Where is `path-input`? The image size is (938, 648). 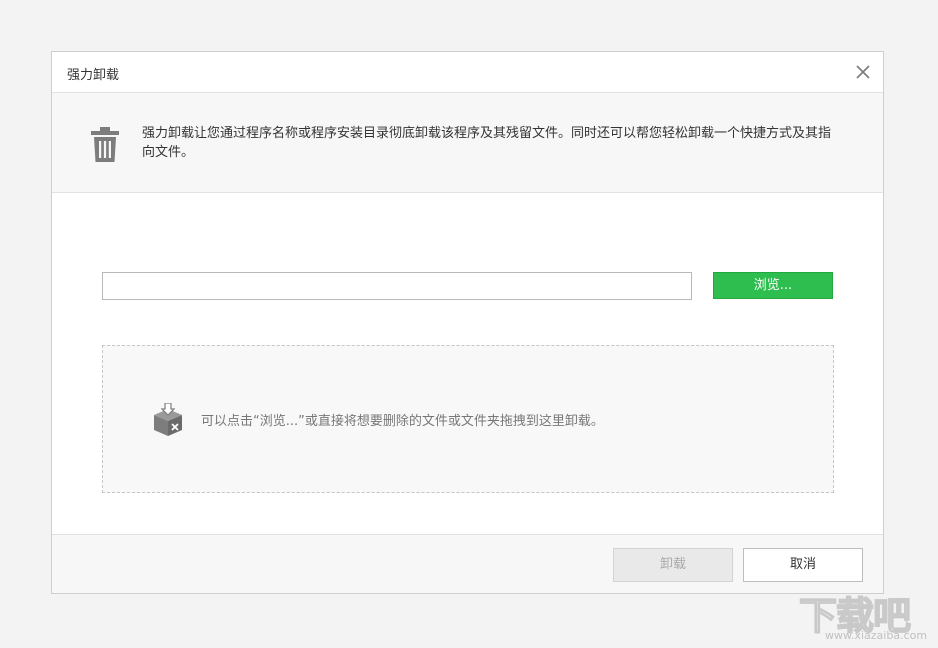
path-input is located at coordinates (397, 286).